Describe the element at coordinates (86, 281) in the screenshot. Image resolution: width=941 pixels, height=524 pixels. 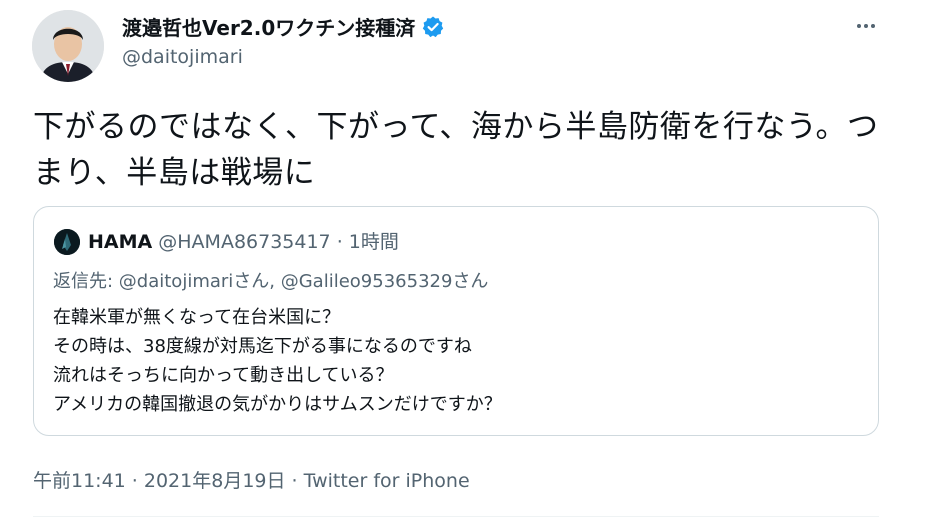
I see `reply-prefix: 返信先:` at that location.